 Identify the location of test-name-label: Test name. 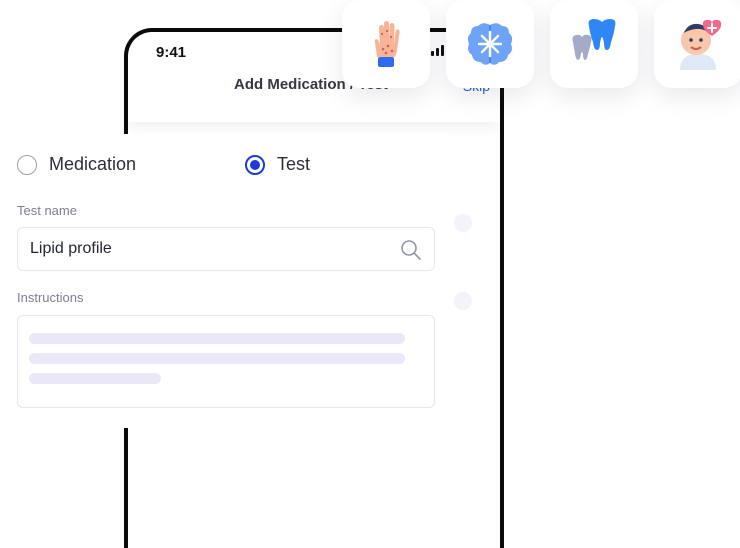
(47, 210).